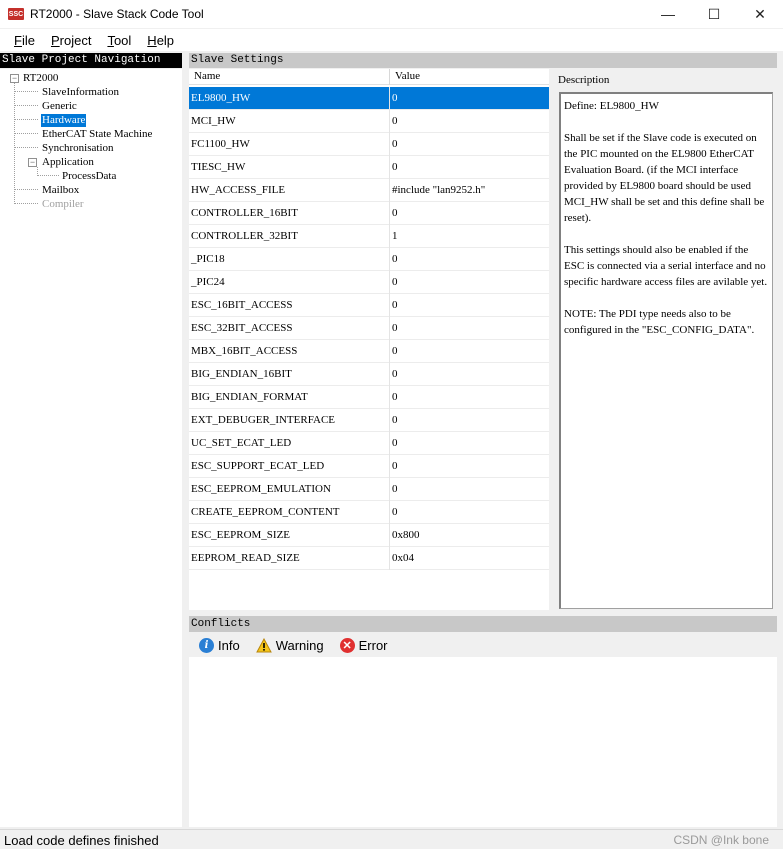  Describe the element at coordinates (78, 148) in the screenshot. I see `tree-node-synchronisation: Synchronisation` at that location.